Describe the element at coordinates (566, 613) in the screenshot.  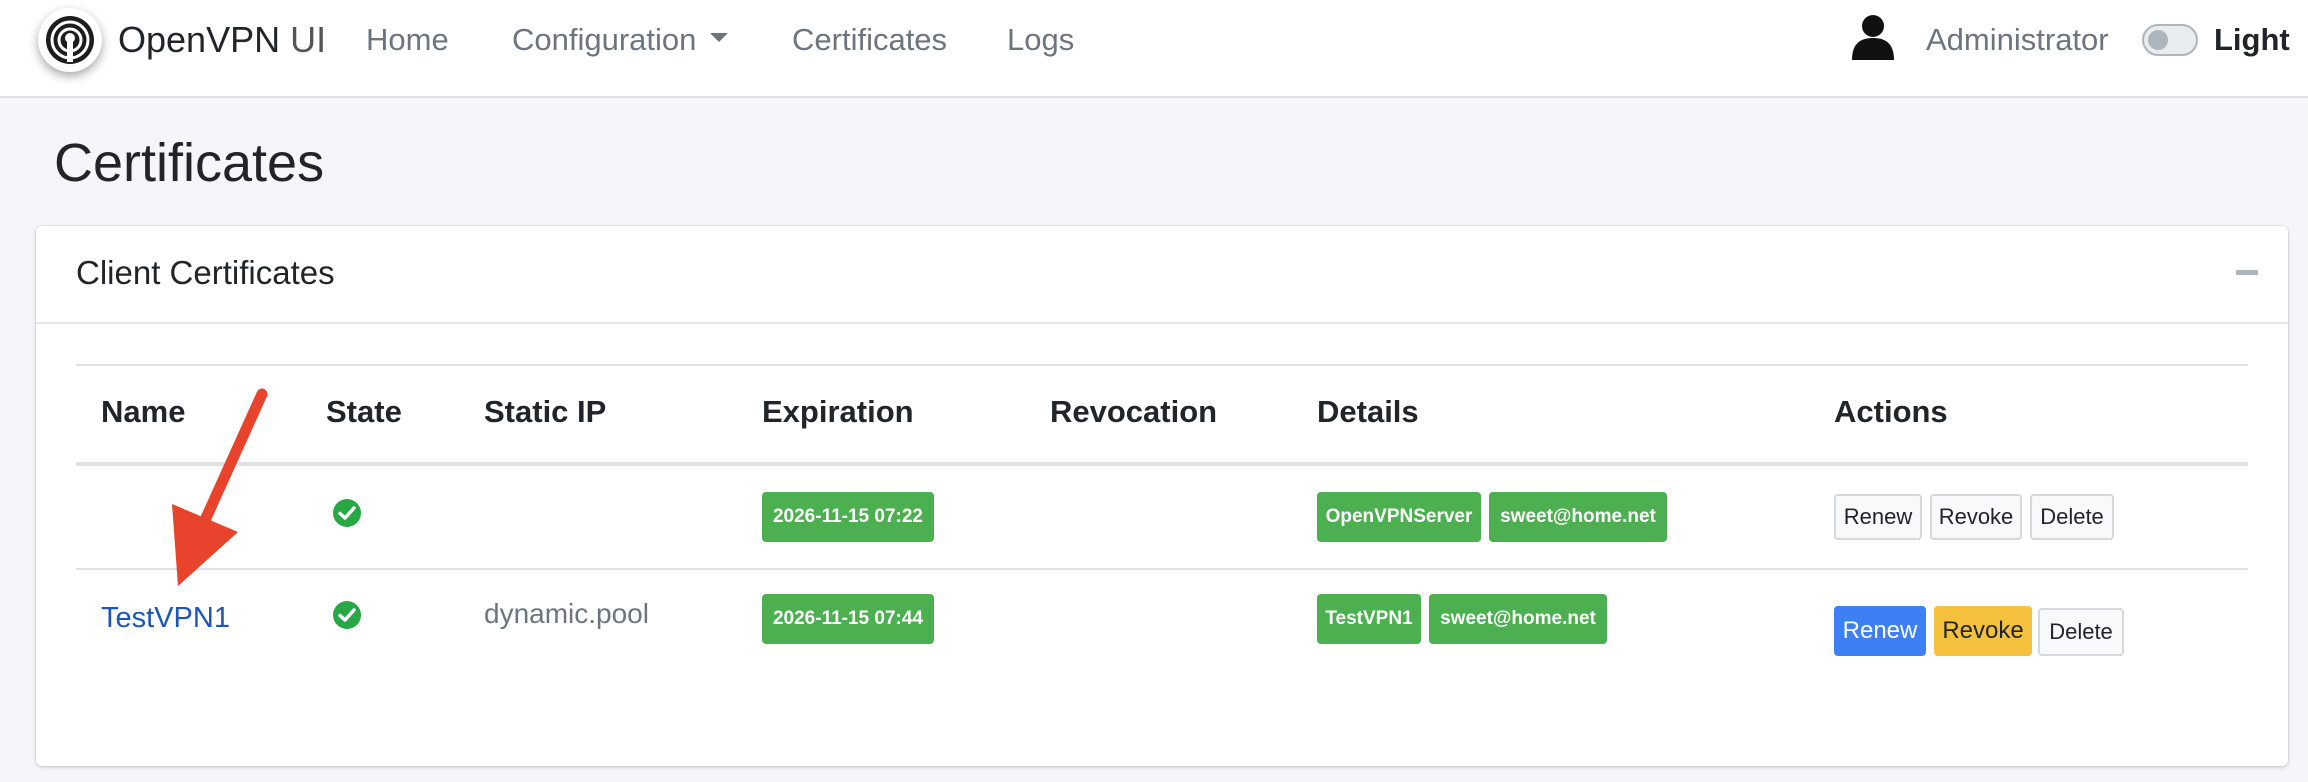
I see `row2-static-ip: dynamic.pool` at that location.